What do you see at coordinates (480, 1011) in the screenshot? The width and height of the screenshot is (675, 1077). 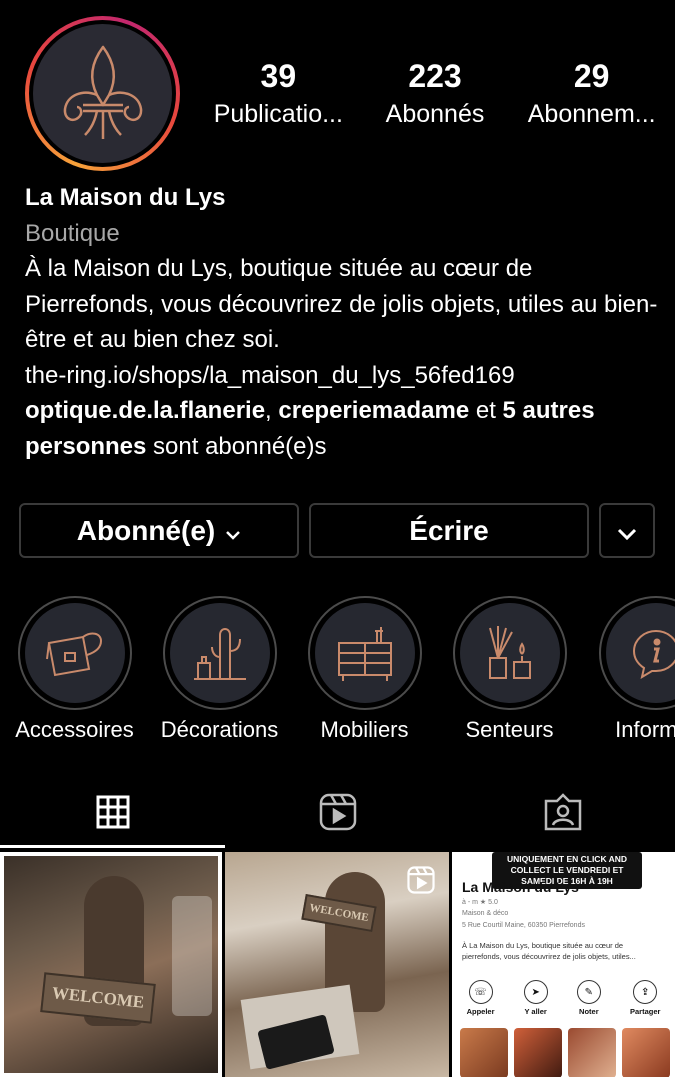 I see `call-label: Appeler` at bounding box center [480, 1011].